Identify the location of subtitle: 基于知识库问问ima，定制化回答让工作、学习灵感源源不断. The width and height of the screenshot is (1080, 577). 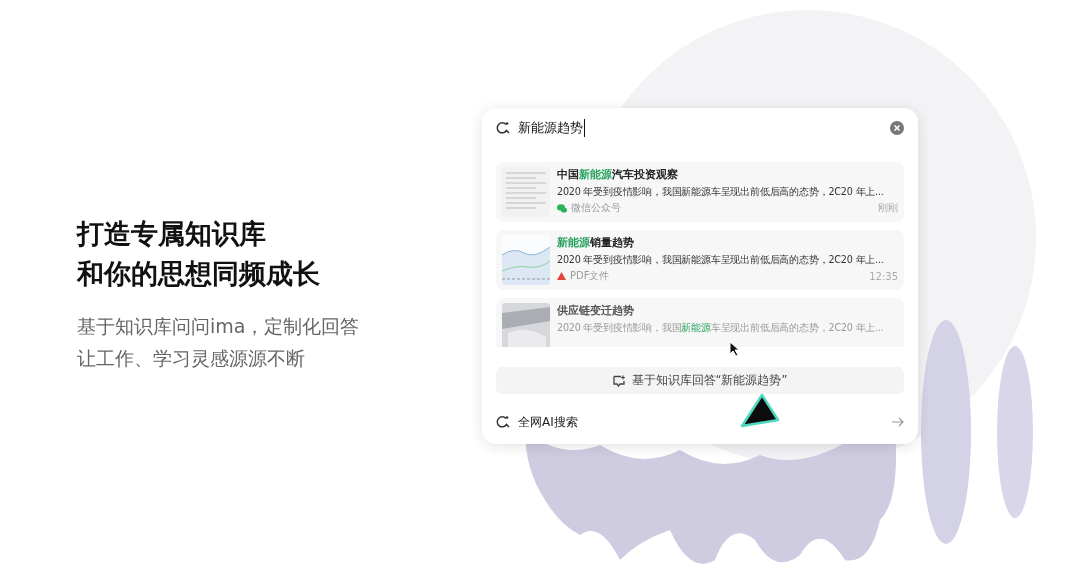
(219, 342).